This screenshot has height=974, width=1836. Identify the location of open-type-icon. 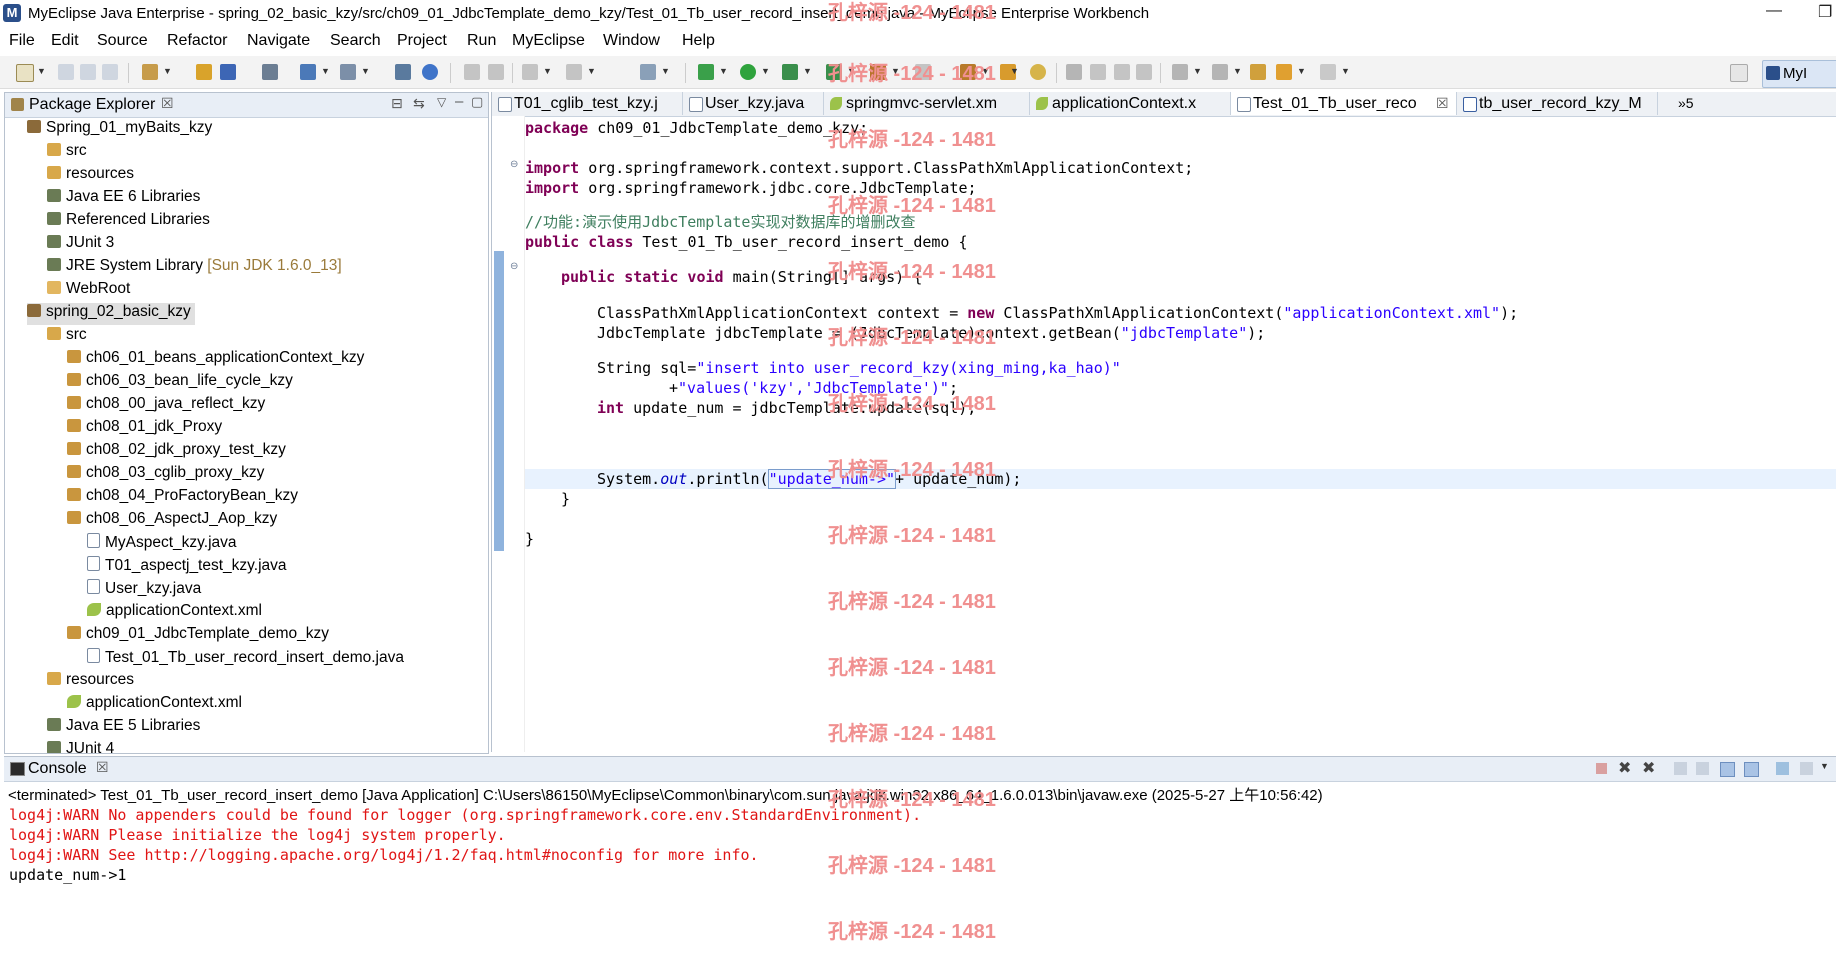
(204, 72).